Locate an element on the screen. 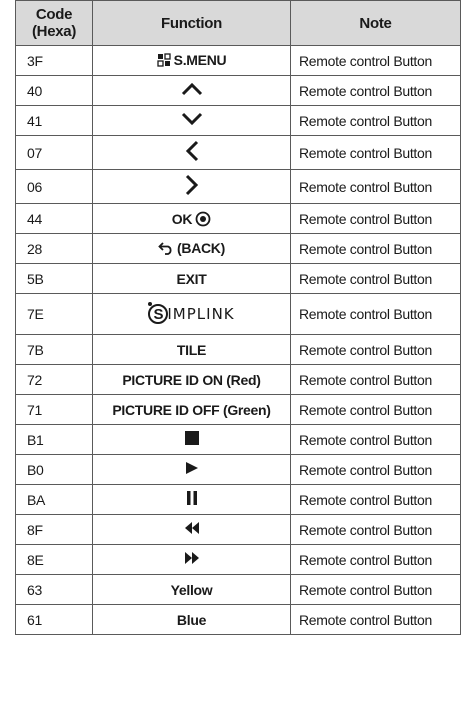 The width and height of the screenshot is (469, 704). table-row: 8E Remote control Button is located at coordinates (238, 559).